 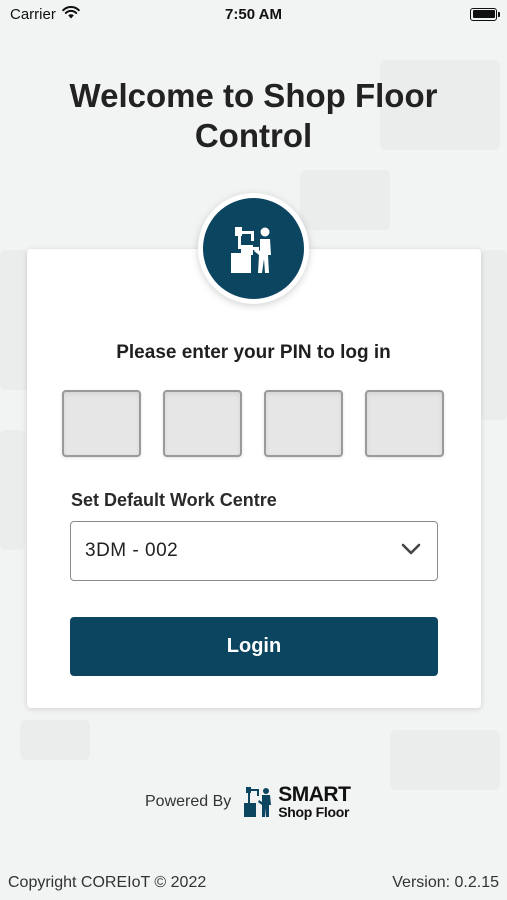 I want to click on work-centre-value: 3DM - 002, so click(x=132, y=550).